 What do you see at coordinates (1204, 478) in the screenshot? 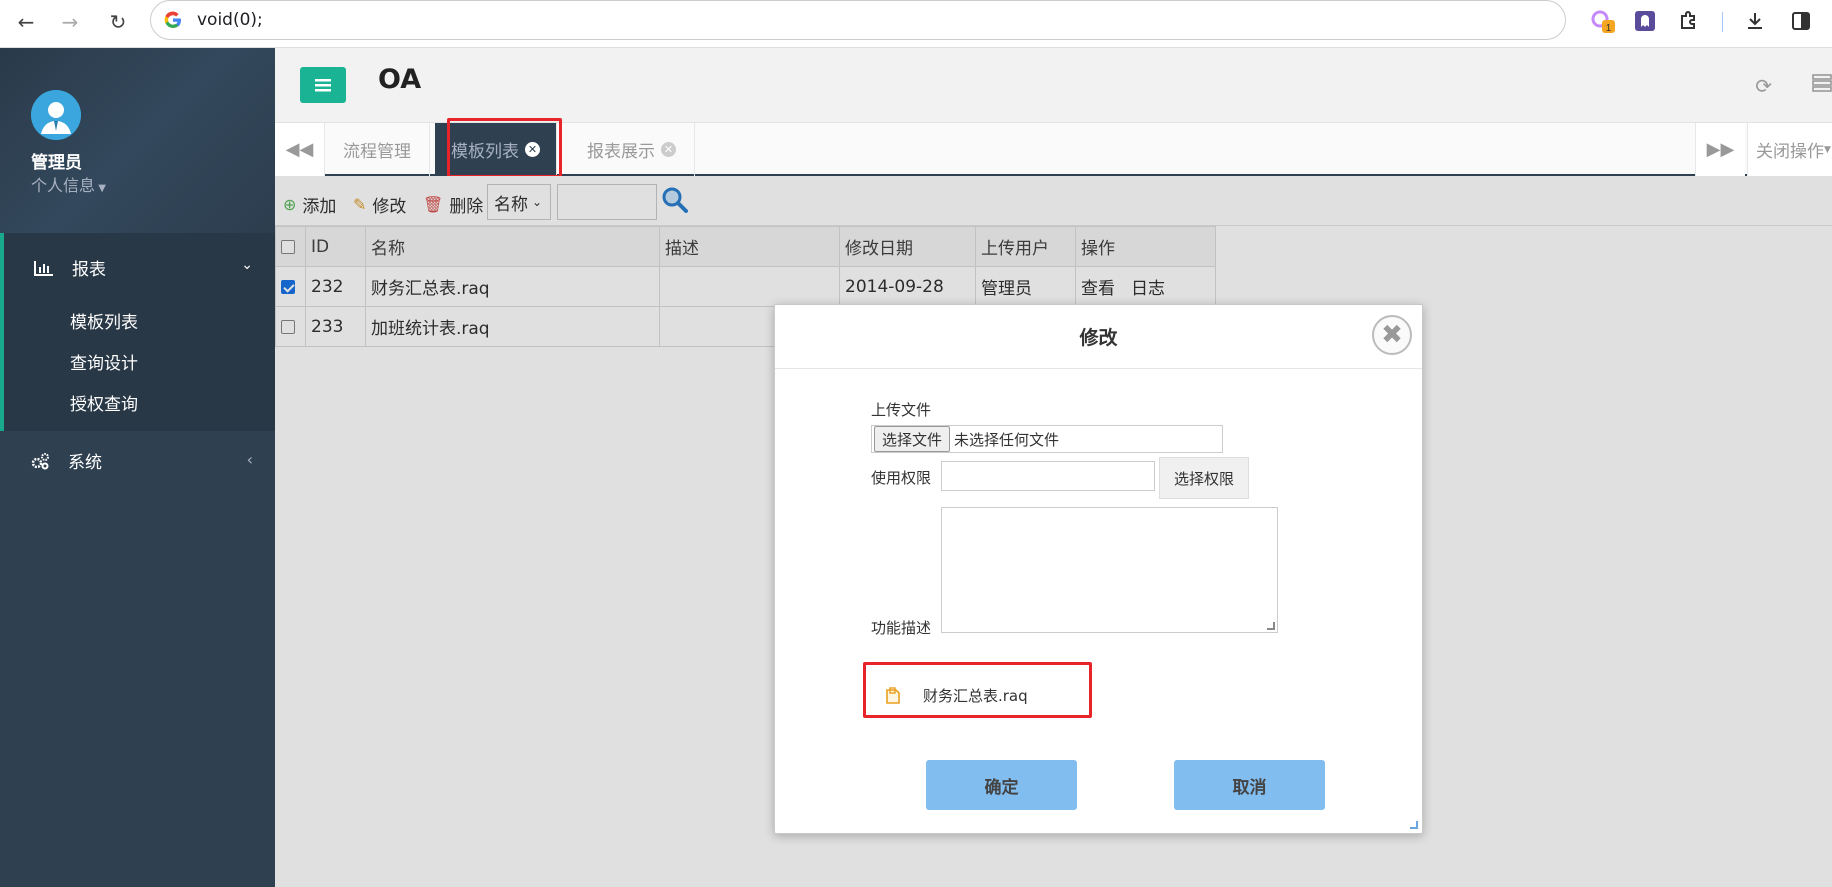
I see `select-permission-button: 选择权限` at bounding box center [1204, 478].